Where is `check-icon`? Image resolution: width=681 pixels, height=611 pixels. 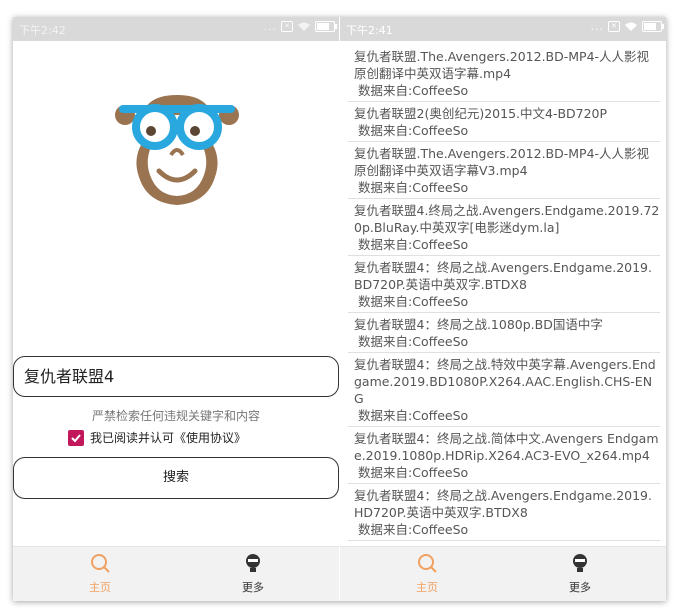 check-icon is located at coordinates (76, 437).